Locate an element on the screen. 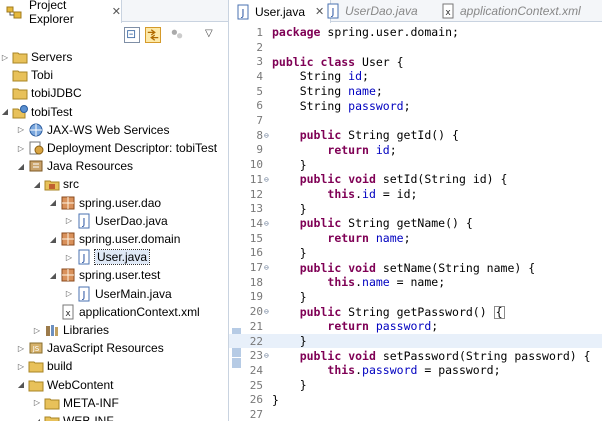  code-line: 27 is located at coordinates (415, 414).